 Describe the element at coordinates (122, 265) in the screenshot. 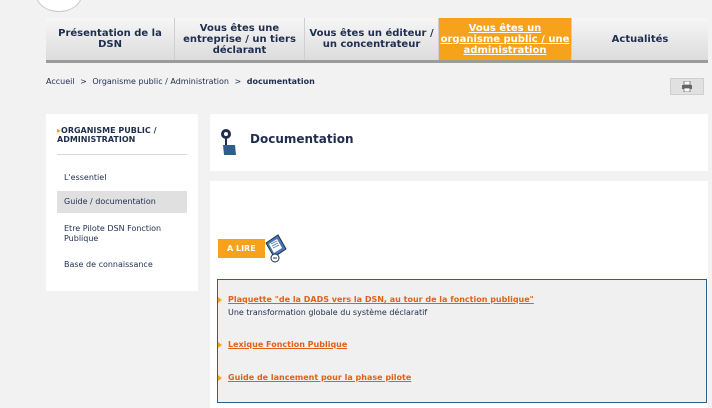

I see `sidebar-item-base-connaissance: Base de connaissance` at that location.